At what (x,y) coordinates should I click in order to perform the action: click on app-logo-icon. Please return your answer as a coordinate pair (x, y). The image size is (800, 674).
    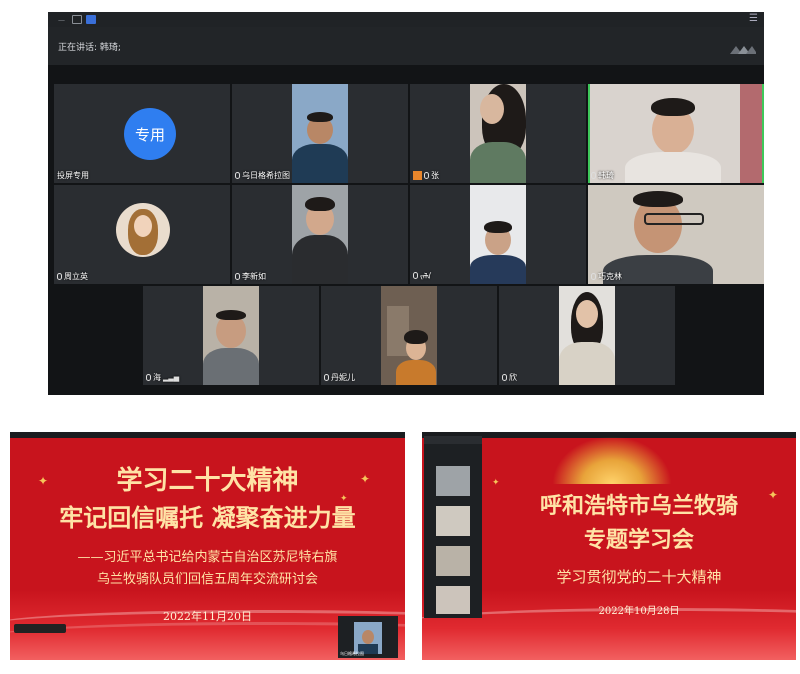
    Looking at the image, I should click on (743, 50).